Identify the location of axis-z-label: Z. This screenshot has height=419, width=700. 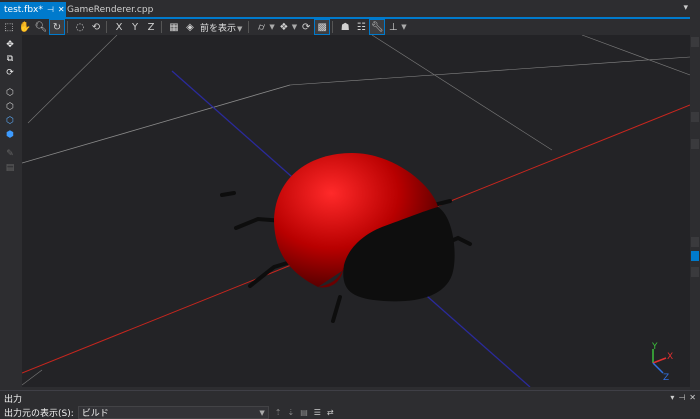
(666, 378).